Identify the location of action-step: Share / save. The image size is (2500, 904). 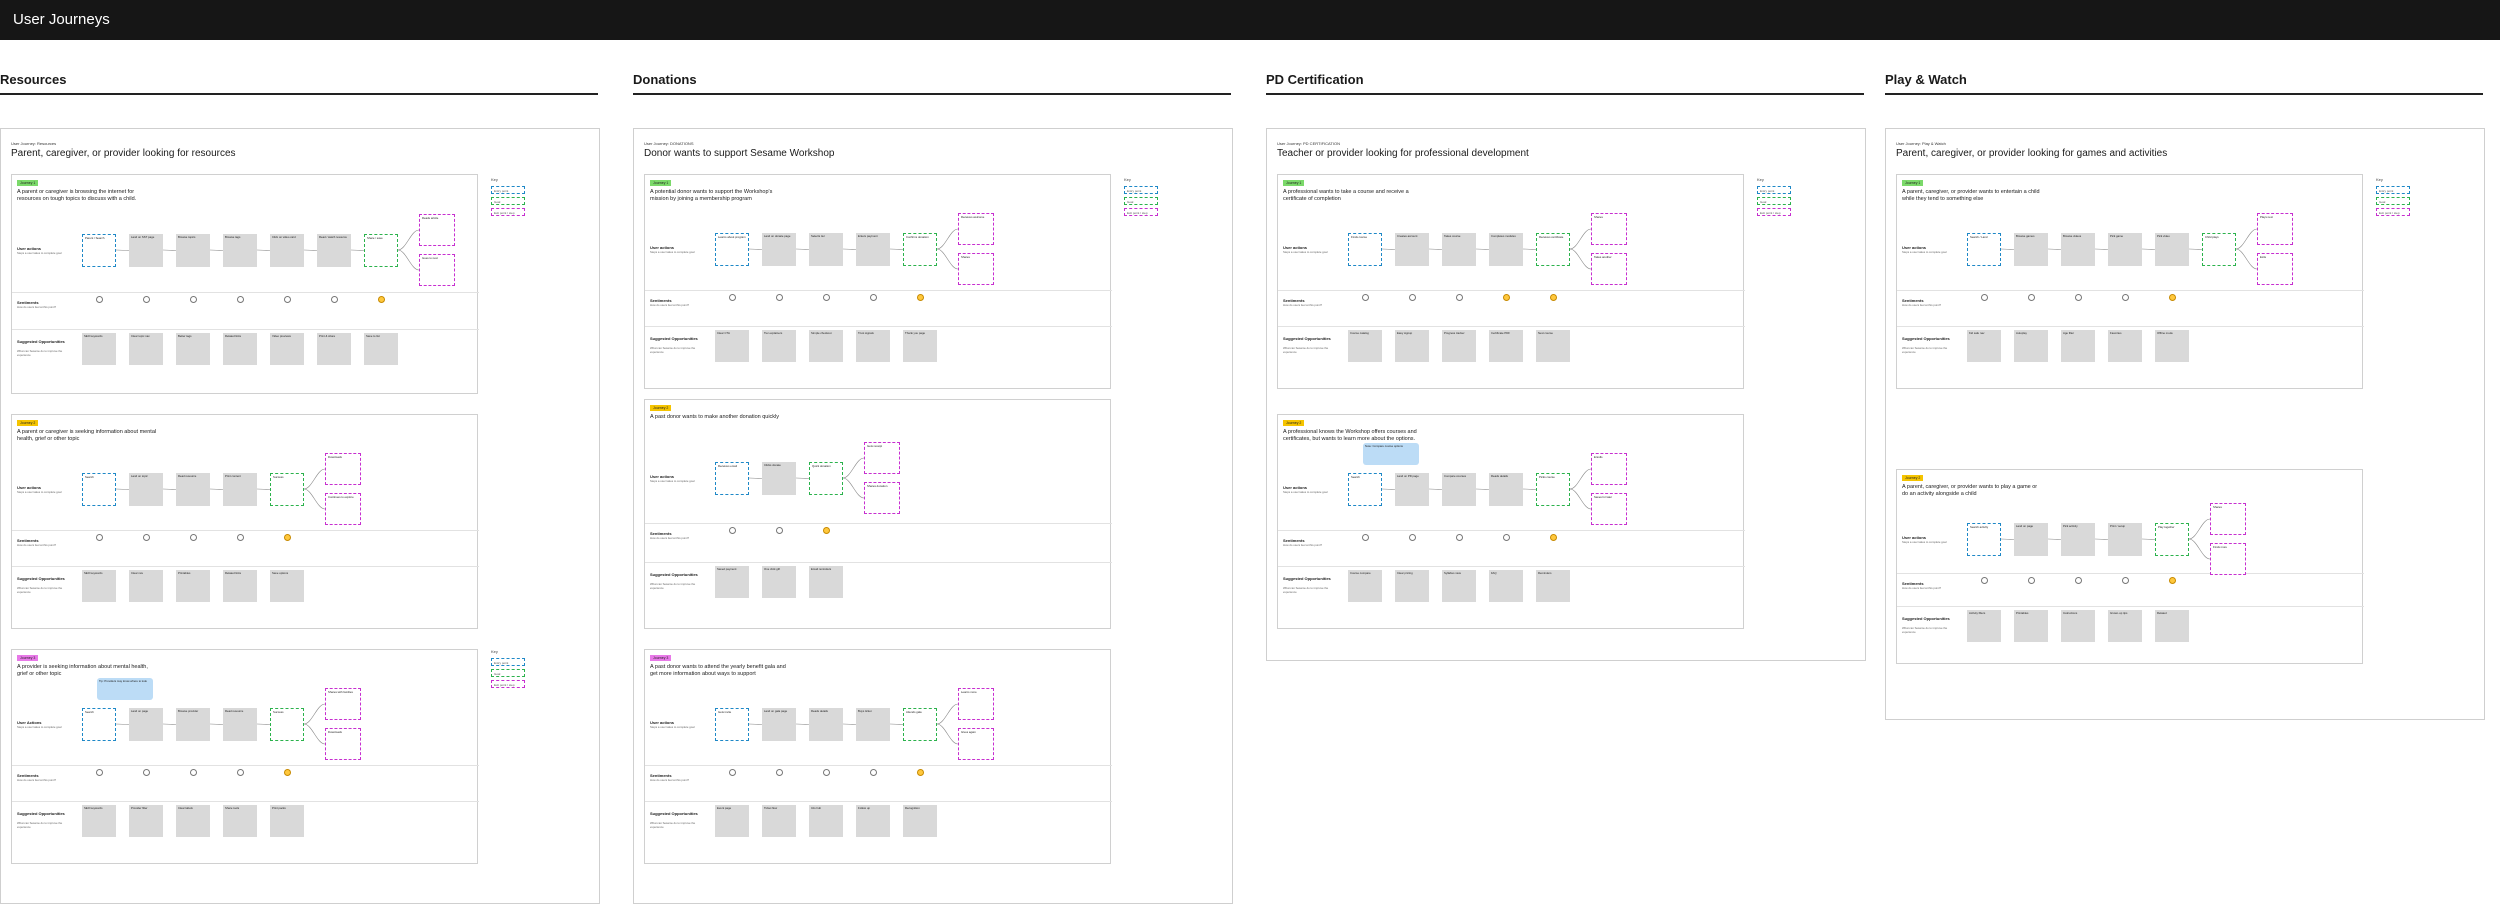
(381, 250).